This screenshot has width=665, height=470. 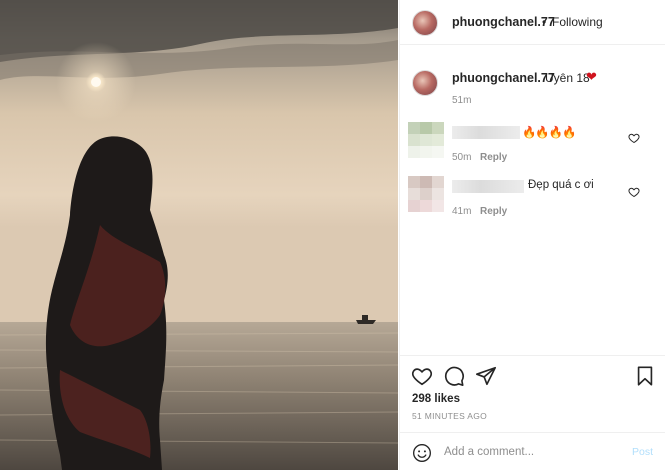 What do you see at coordinates (425, 83) in the screenshot?
I see `caption-avatar` at bounding box center [425, 83].